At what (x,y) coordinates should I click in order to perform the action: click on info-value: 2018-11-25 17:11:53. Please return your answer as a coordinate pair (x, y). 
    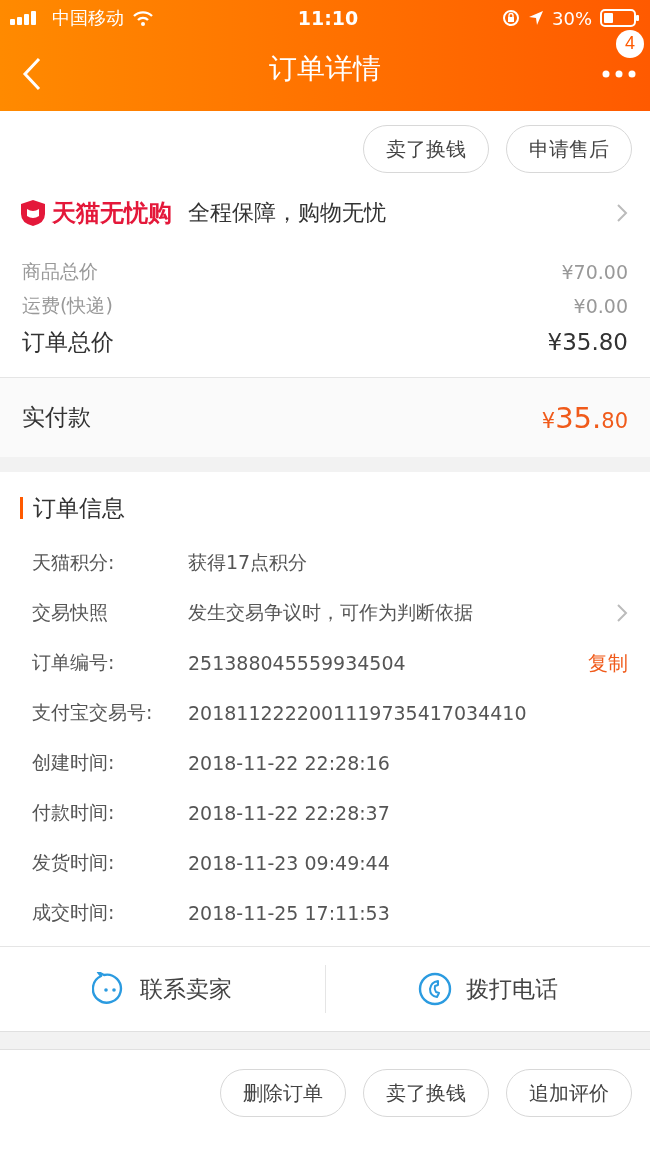
    Looking at the image, I should click on (289, 913).